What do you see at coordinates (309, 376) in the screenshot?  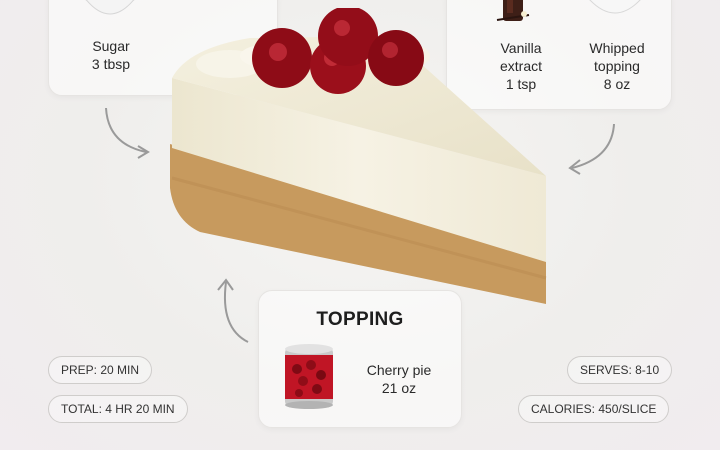 I see `cherry-can-icon` at bounding box center [309, 376].